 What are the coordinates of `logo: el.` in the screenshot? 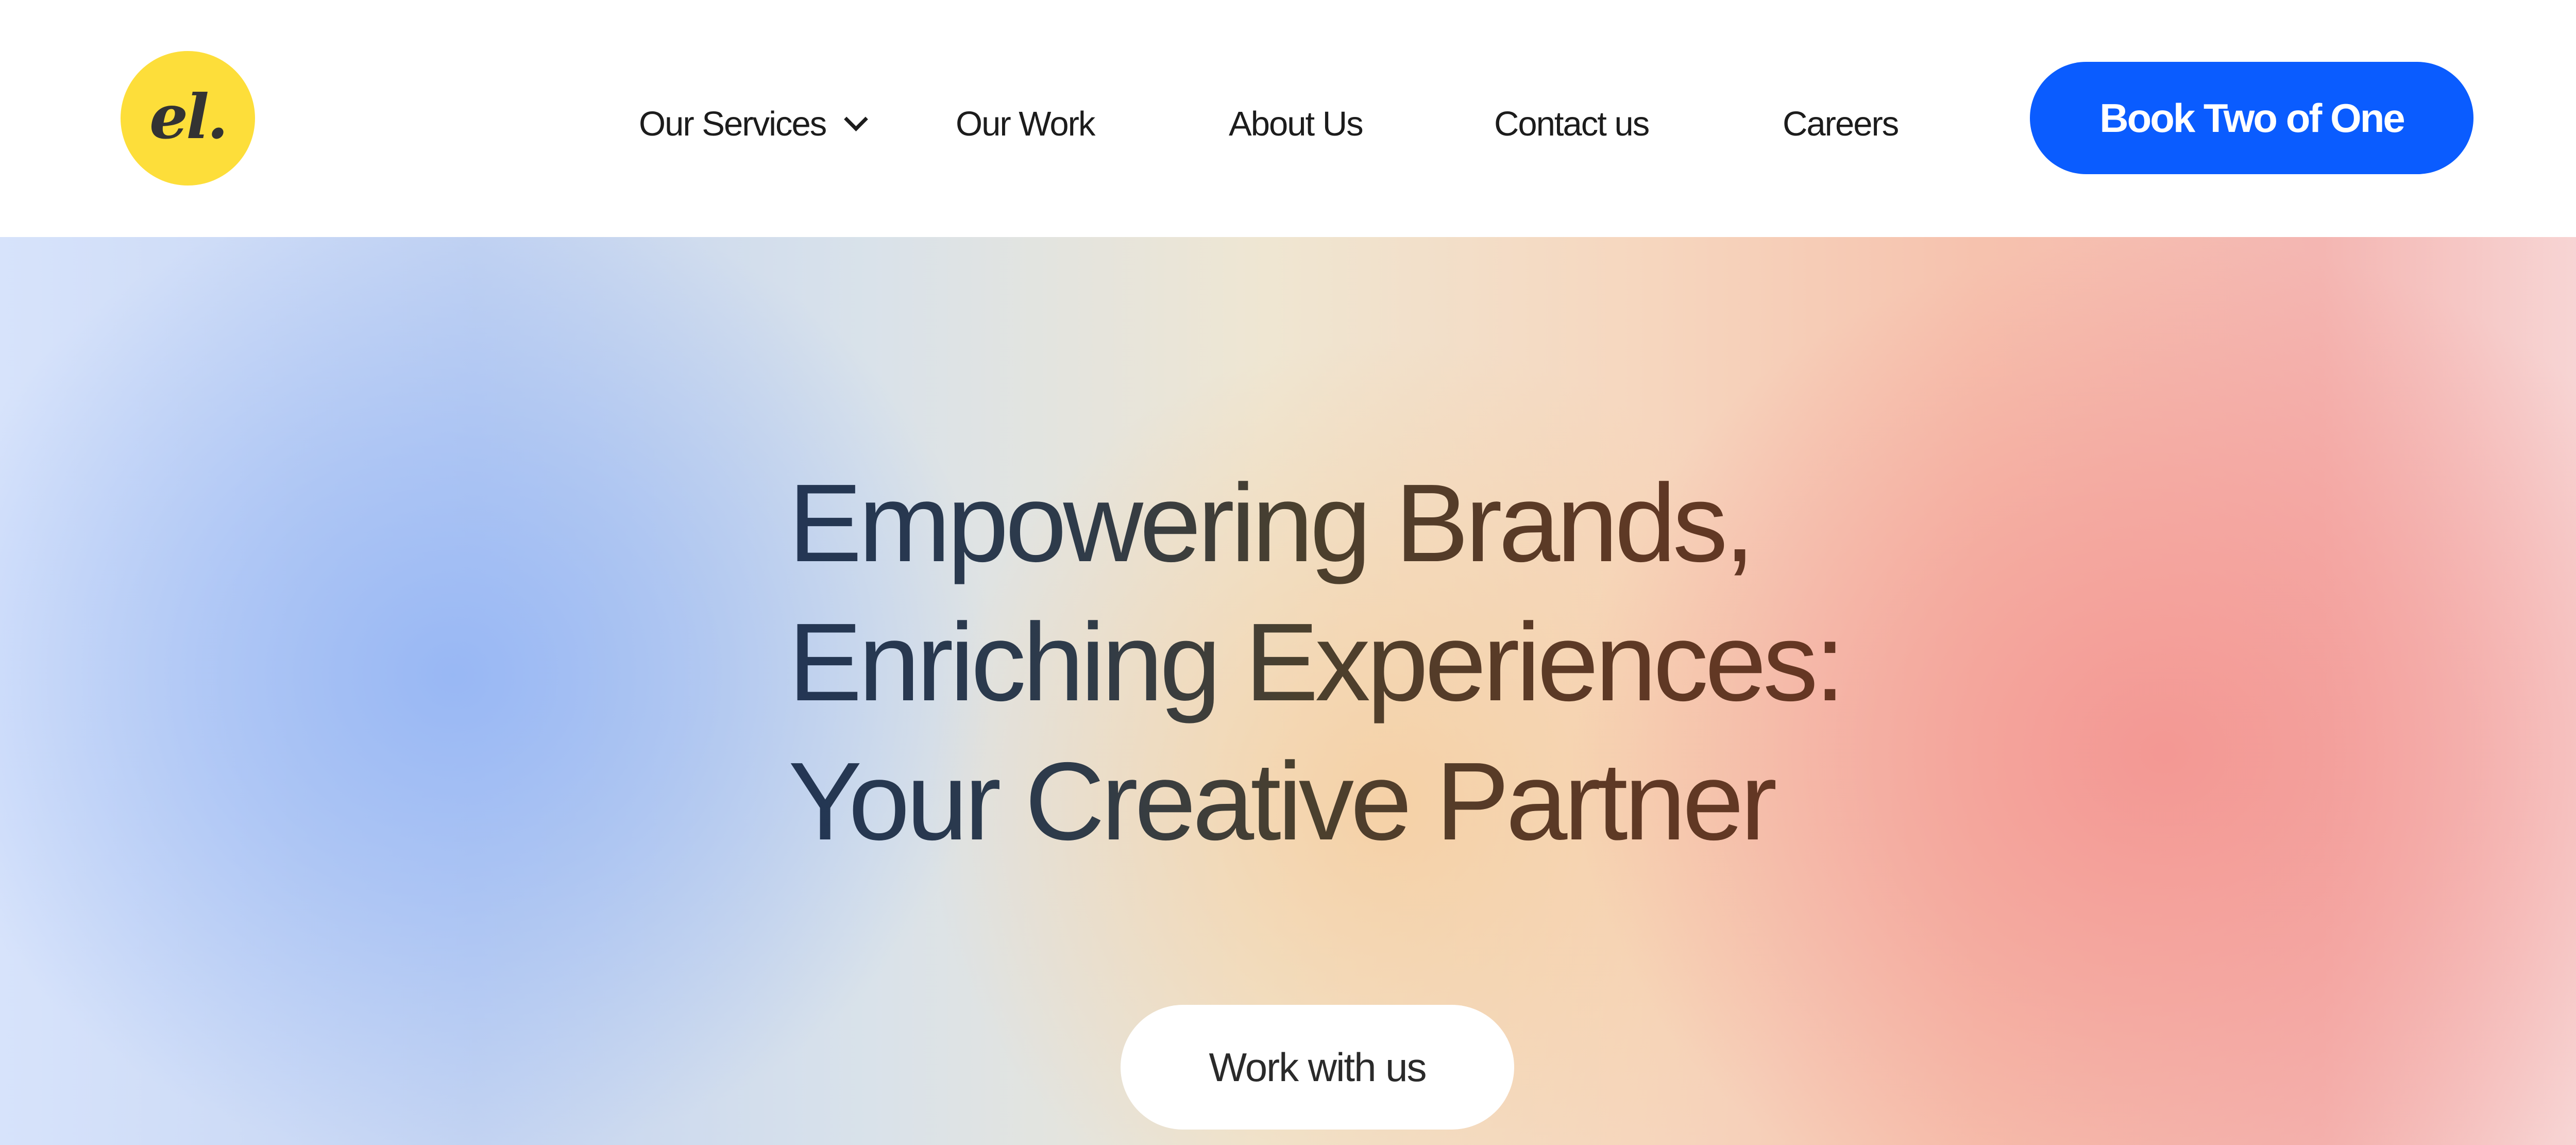 It's located at (188, 118).